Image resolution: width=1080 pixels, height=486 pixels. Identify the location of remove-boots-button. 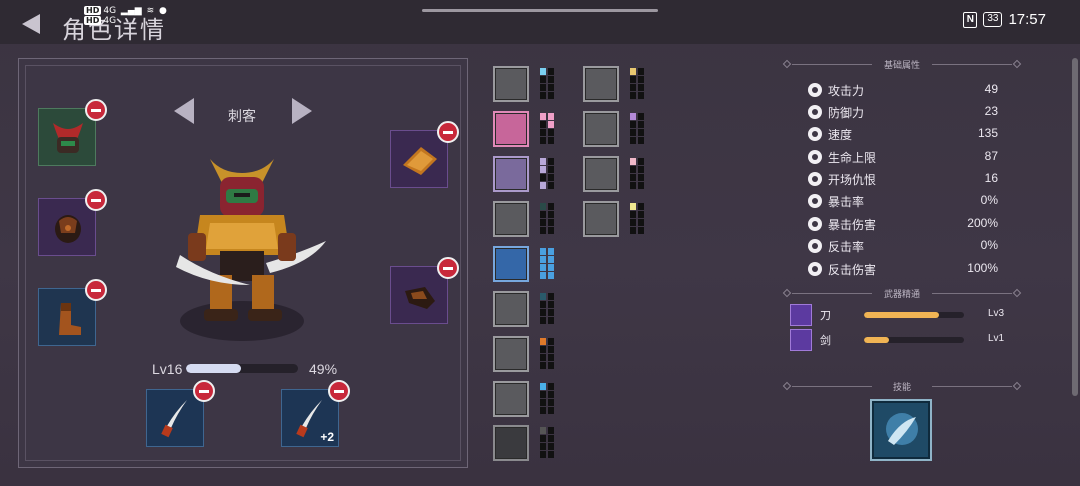
(96, 290).